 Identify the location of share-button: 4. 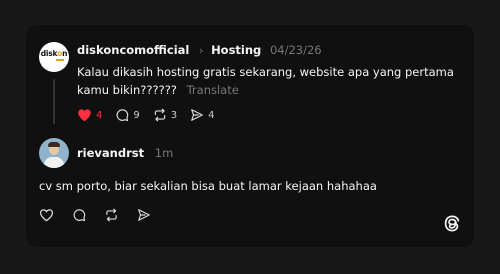
(202, 115).